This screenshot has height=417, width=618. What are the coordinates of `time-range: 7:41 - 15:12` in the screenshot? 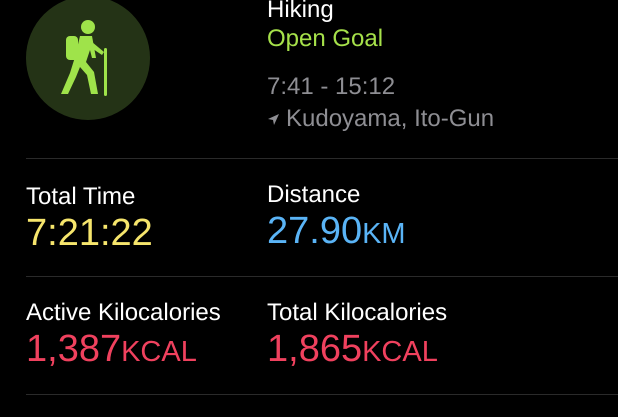 It's located at (331, 87).